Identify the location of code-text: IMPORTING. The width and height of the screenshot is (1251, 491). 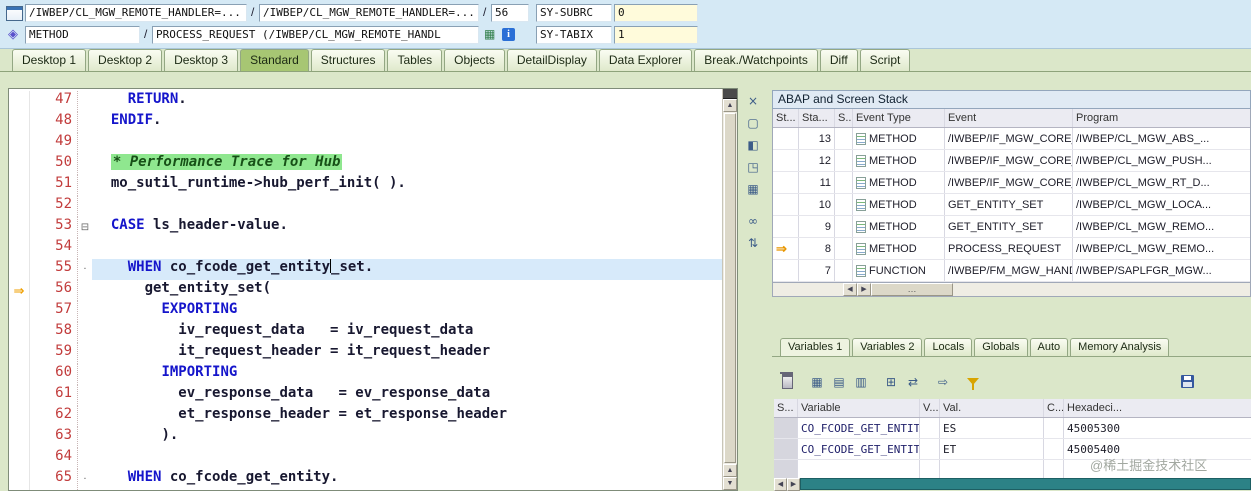
(407, 374).